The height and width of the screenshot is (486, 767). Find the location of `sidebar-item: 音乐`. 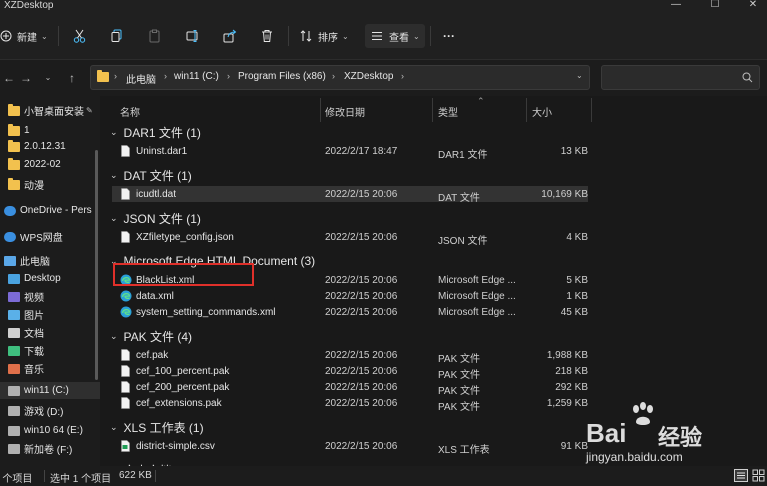

sidebar-item: 音乐 is located at coordinates (50, 368).